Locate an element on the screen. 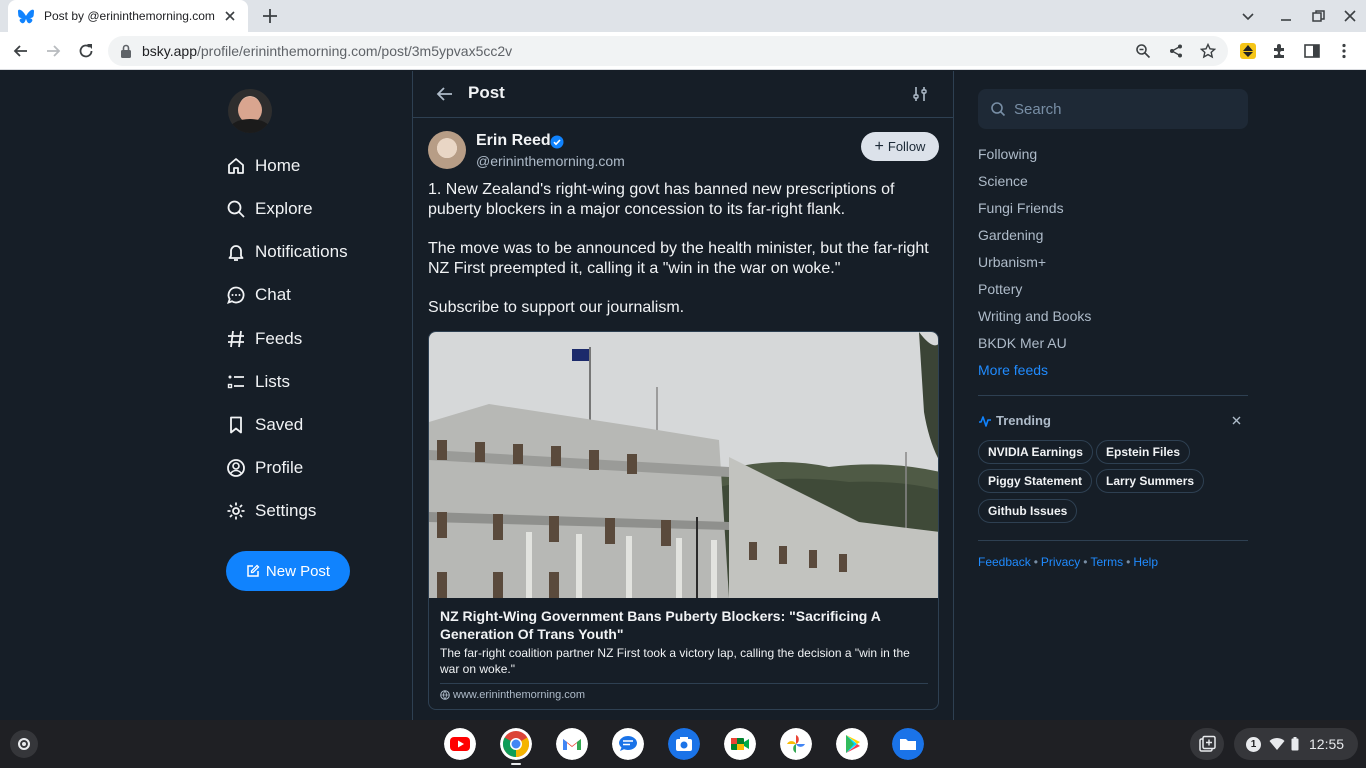 This screenshot has height=768, width=1366. nav-label: Explore is located at coordinates (284, 208).